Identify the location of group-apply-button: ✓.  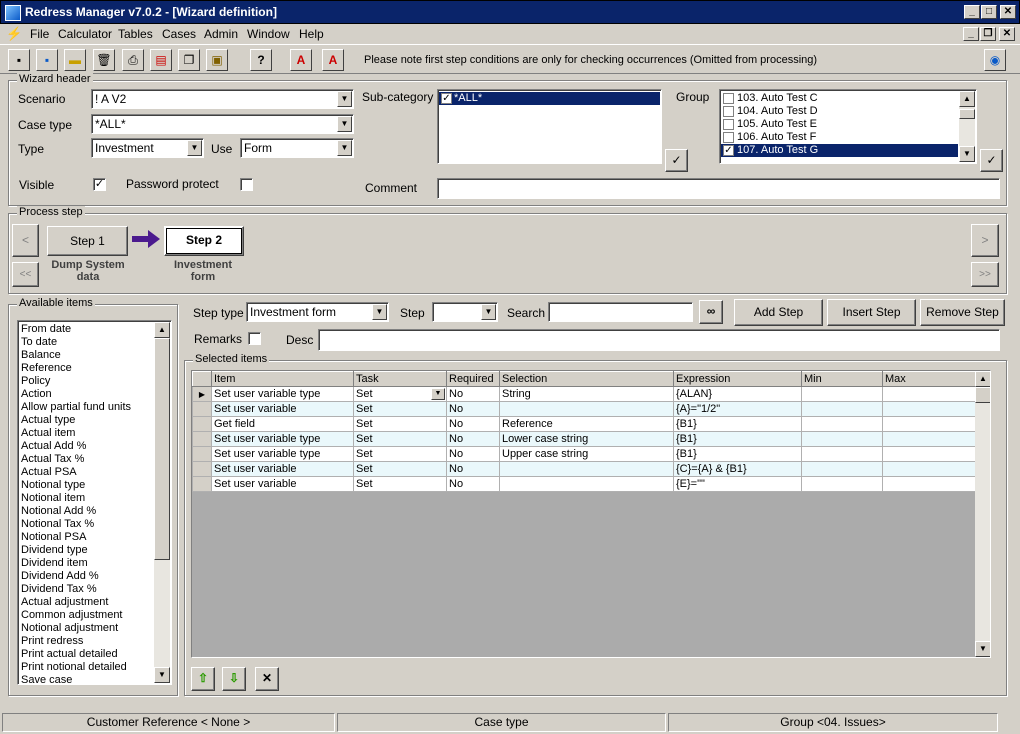
(991, 160).